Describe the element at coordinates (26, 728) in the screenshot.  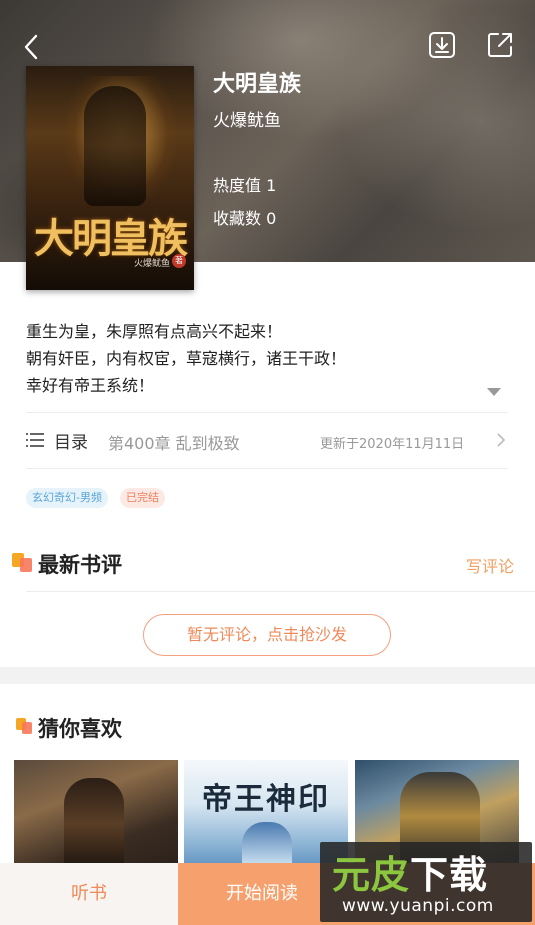
I see `recommend-section-icon` at that location.